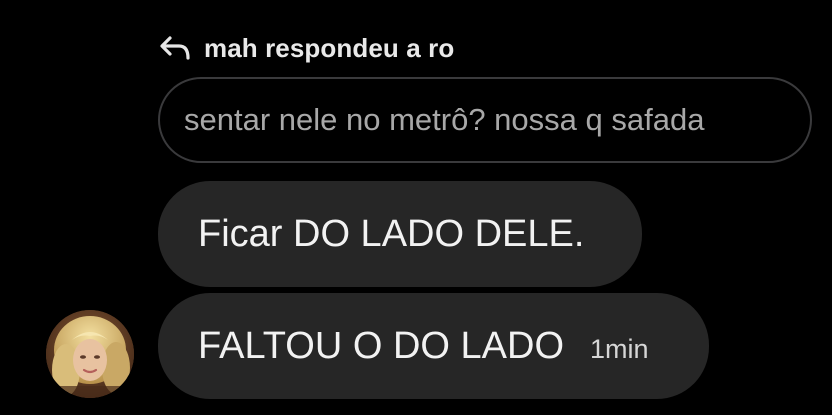  Describe the element at coordinates (619, 348) in the screenshot. I see `message-timestamp: 1min` at that location.